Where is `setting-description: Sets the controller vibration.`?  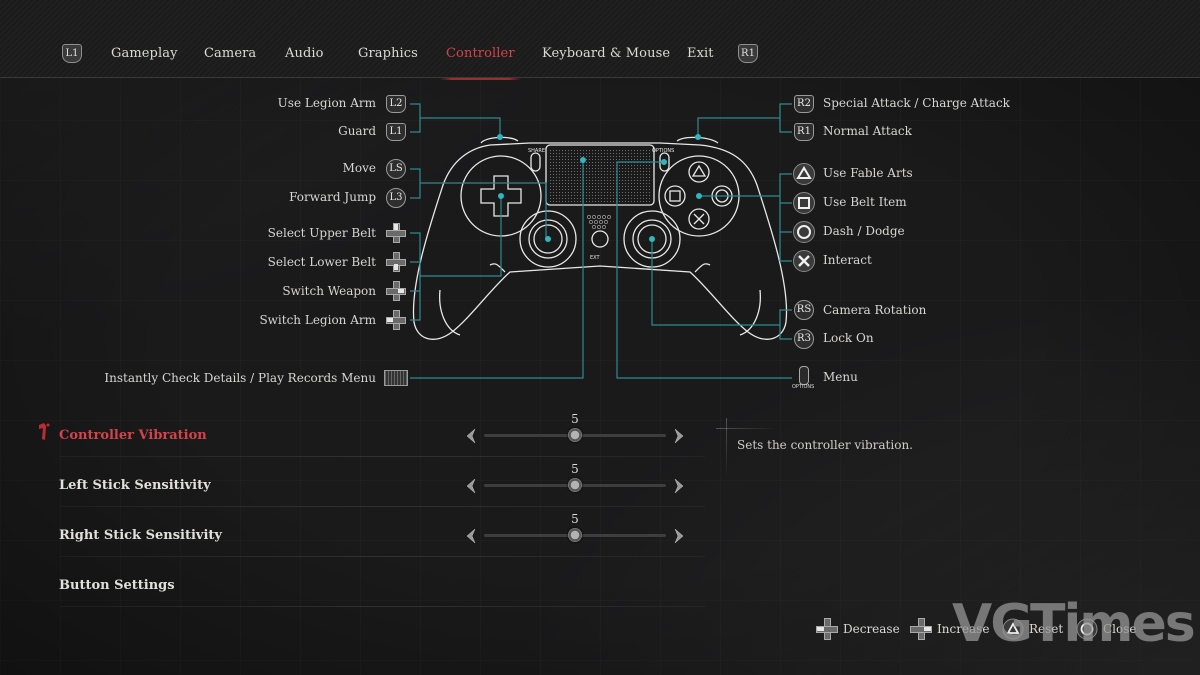 setting-description: Sets the controller vibration. is located at coordinates (825, 445).